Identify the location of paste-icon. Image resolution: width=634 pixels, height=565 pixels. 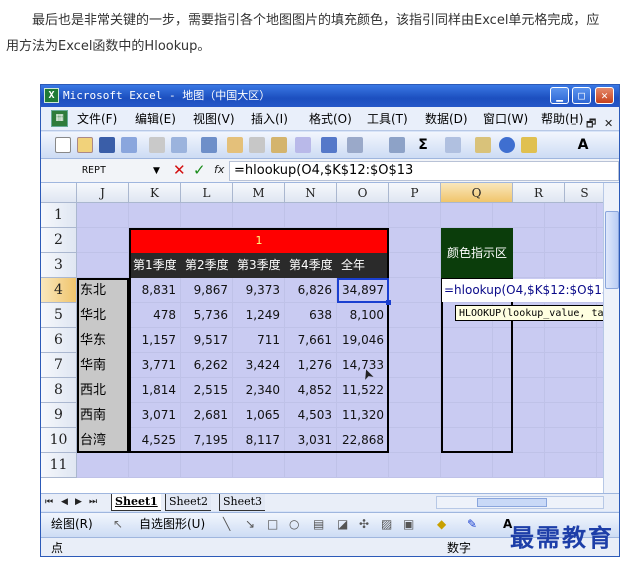
(279, 145).